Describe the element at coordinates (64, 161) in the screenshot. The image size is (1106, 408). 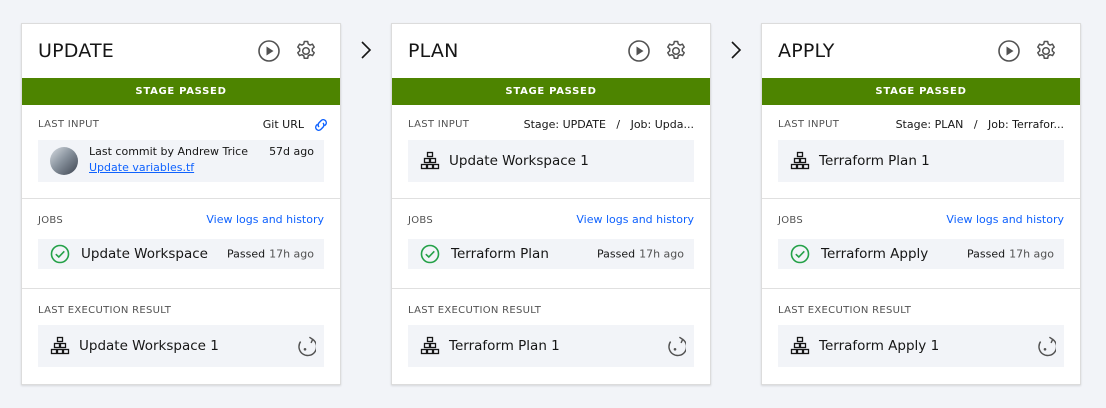
I see `avatar` at that location.